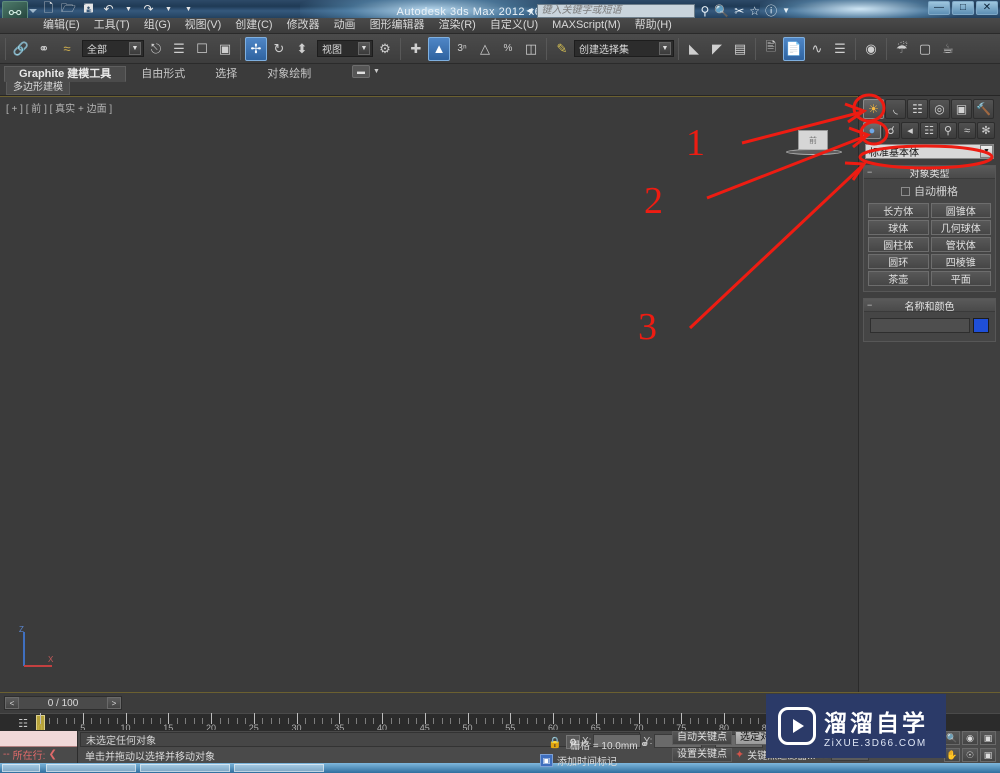 This screenshot has width=1000, height=773. Describe the element at coordinates (917, 109) in the screenshot. I see `hierarchy-tab-icon: ☷` at that location.